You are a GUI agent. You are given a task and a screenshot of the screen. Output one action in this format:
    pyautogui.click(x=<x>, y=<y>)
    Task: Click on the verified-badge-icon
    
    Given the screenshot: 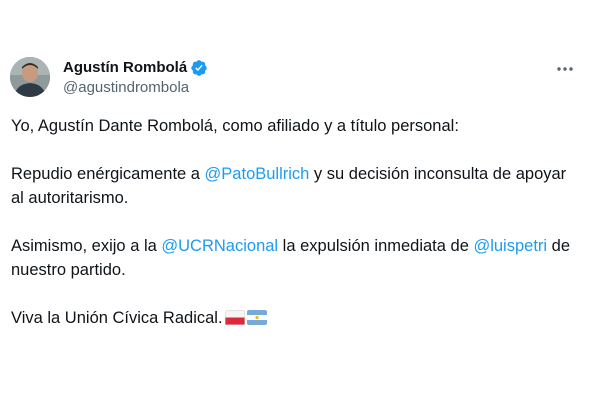 What is the action you would take?
    pyautogui.click(x=199, y=68)
    